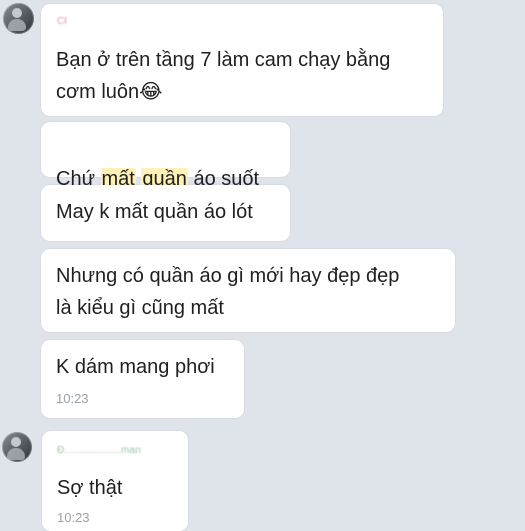 This screenshot has height=531, width=525. Describe the element at coordinates (99, 450) in the screenshot. I see `sender-name: Đ...................man` at that location.